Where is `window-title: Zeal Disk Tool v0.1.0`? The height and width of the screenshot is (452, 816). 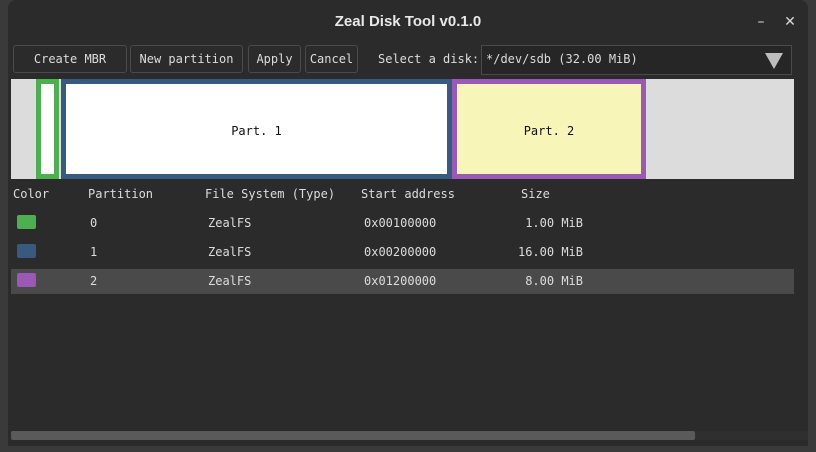 window-title: Zeal Disk Tool v0.1.0 is located at coordinates (408, 21).